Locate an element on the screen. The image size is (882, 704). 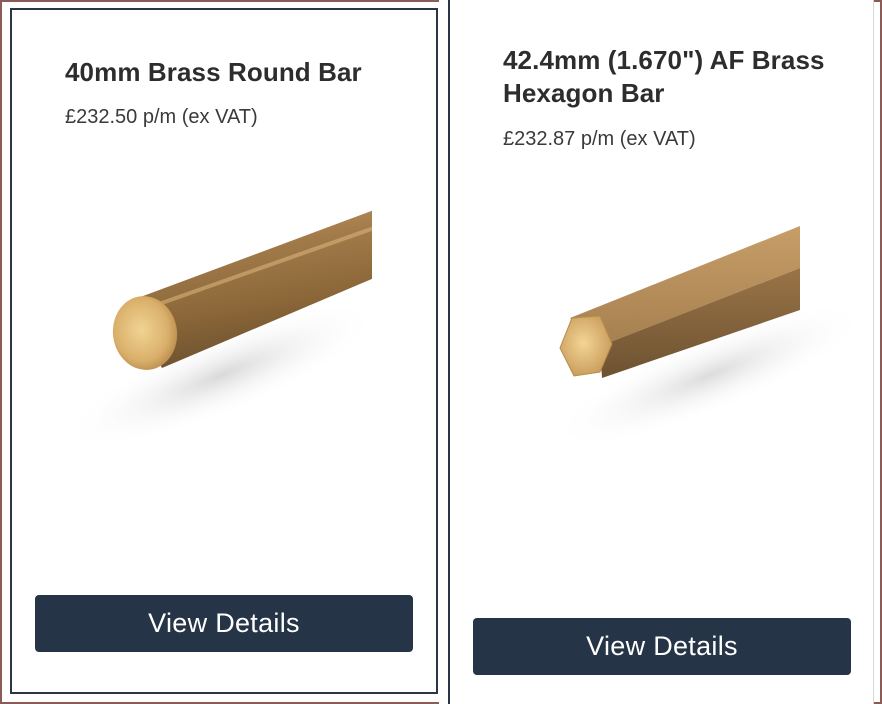
product-title: 42.4mm (1.670") AF Brass Hexagon Bar is located at coordinates (678, 77).